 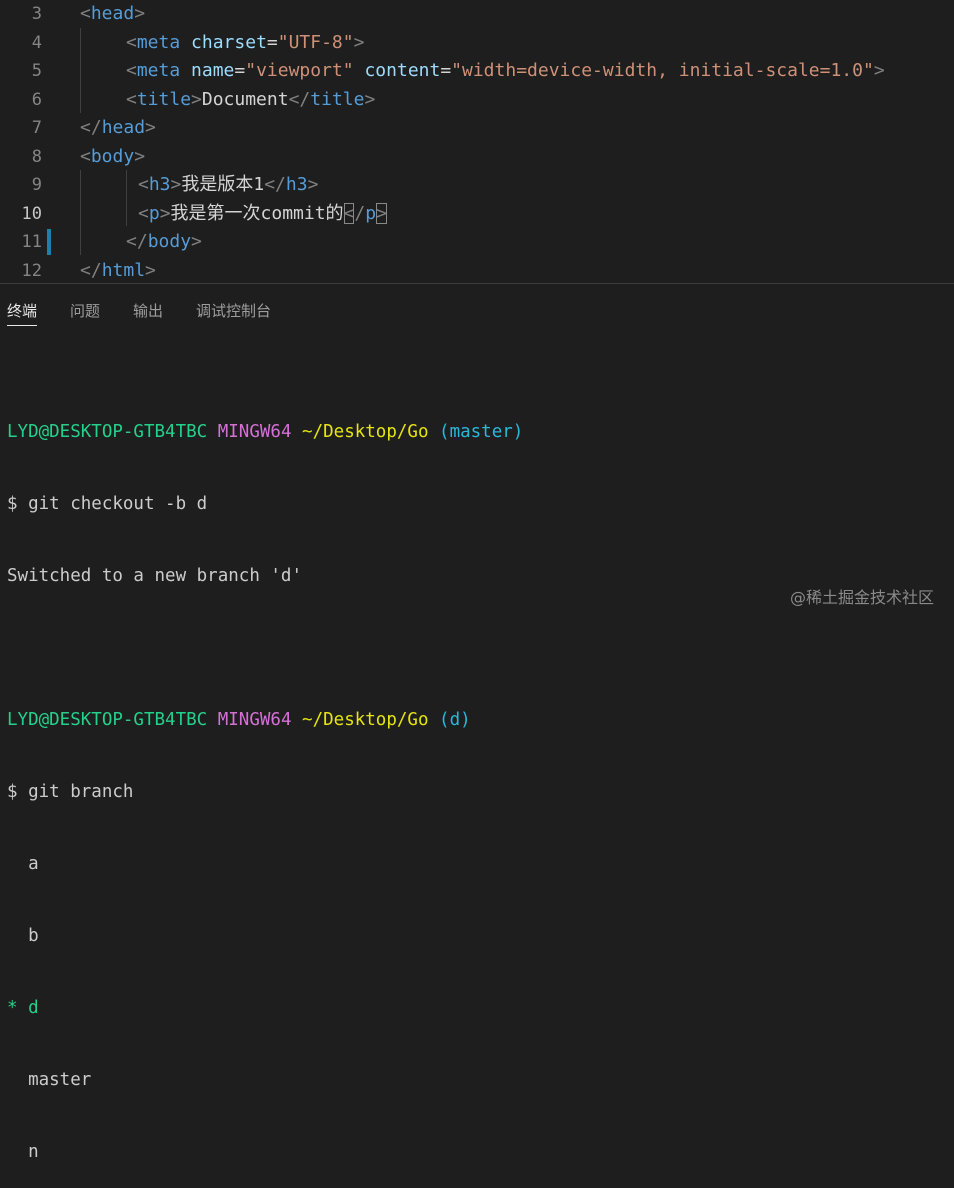 What do you see at coordinates (85, 314) in the screenshot?
I see `tab-problems: 问题` at bounding box center [85, 314].